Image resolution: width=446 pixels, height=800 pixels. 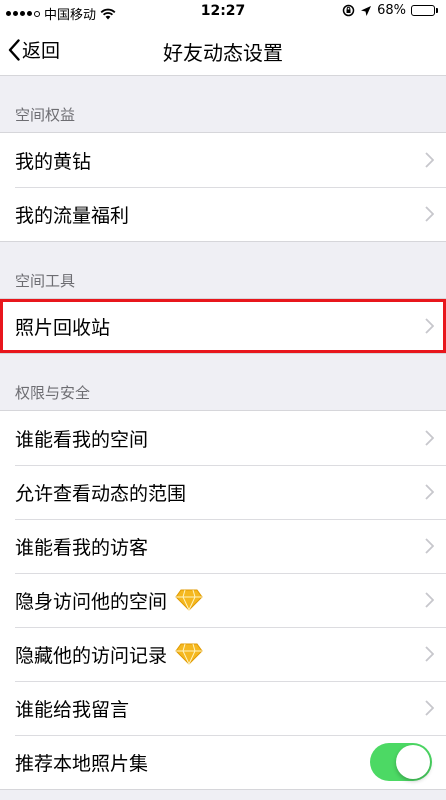 What do you see at coordinates (72, 215) in the screenshot?
I see `row-label: 我的流量福利` at bounding box center [72, 215].